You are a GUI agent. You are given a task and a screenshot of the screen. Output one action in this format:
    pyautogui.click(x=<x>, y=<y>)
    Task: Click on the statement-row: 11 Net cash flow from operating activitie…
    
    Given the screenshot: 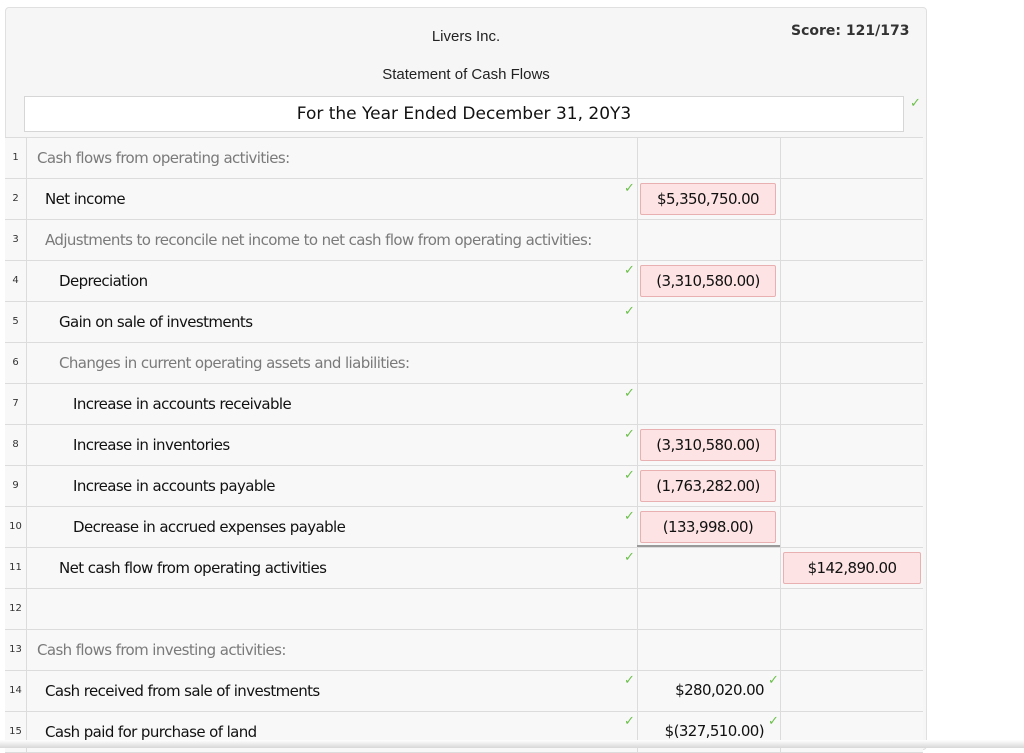 What is the action you would take?
    pyautogui.click(x=464, y=568)
    